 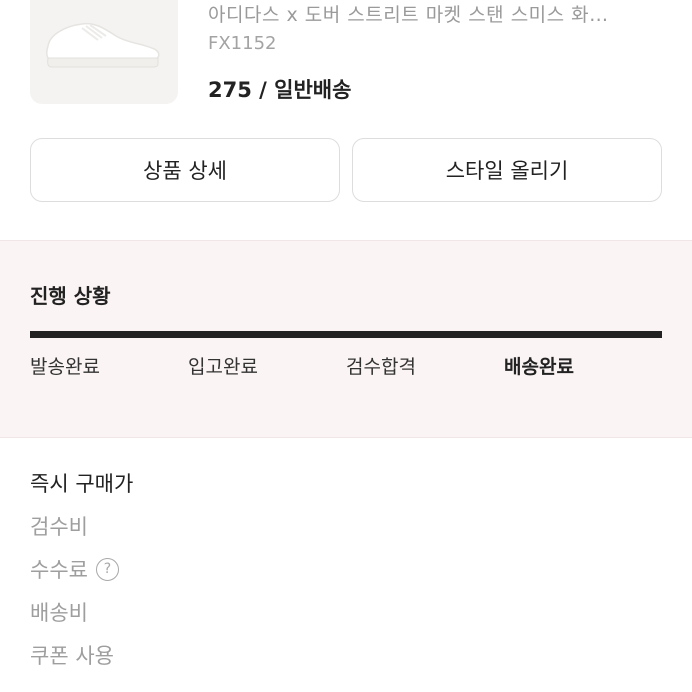 I want to click on row-label: 수수료, so click(x=59, y=570).